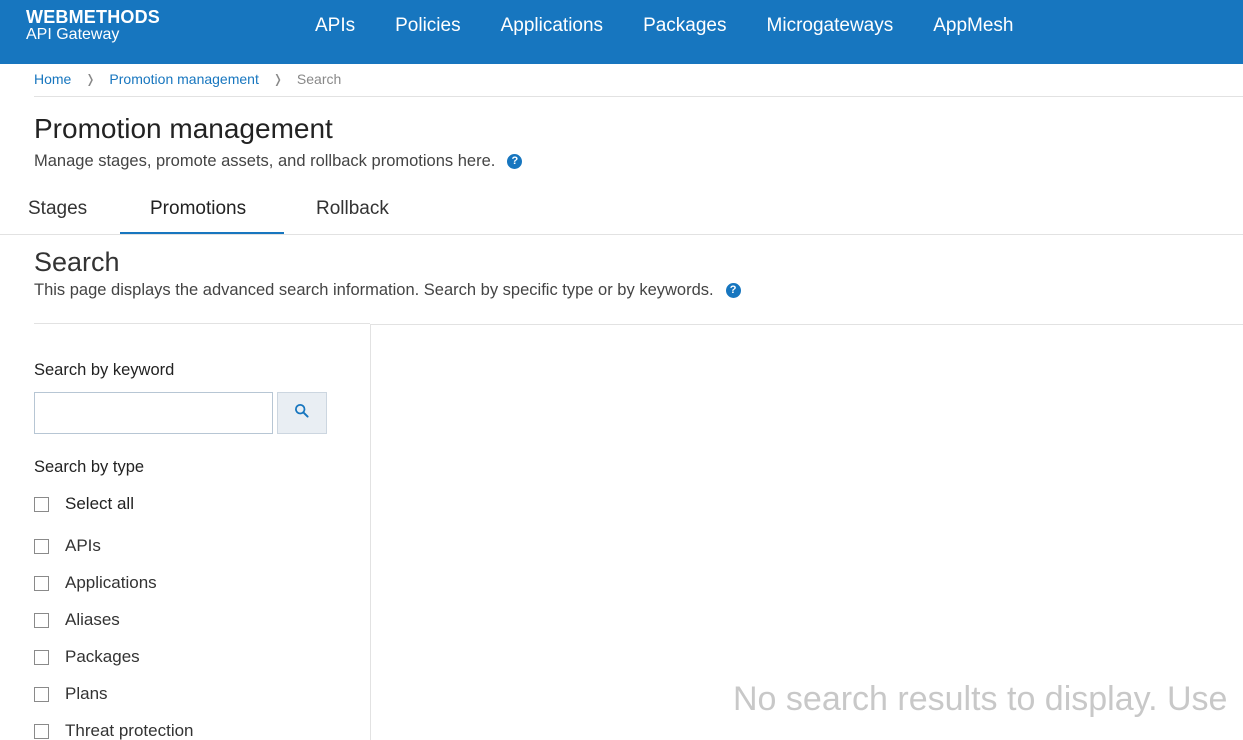 This screenshot has height=740, width=1243. Describe the element at coordinates (552, 32) in the screenshot. I see `nav-item-applications: Applications` at that location.